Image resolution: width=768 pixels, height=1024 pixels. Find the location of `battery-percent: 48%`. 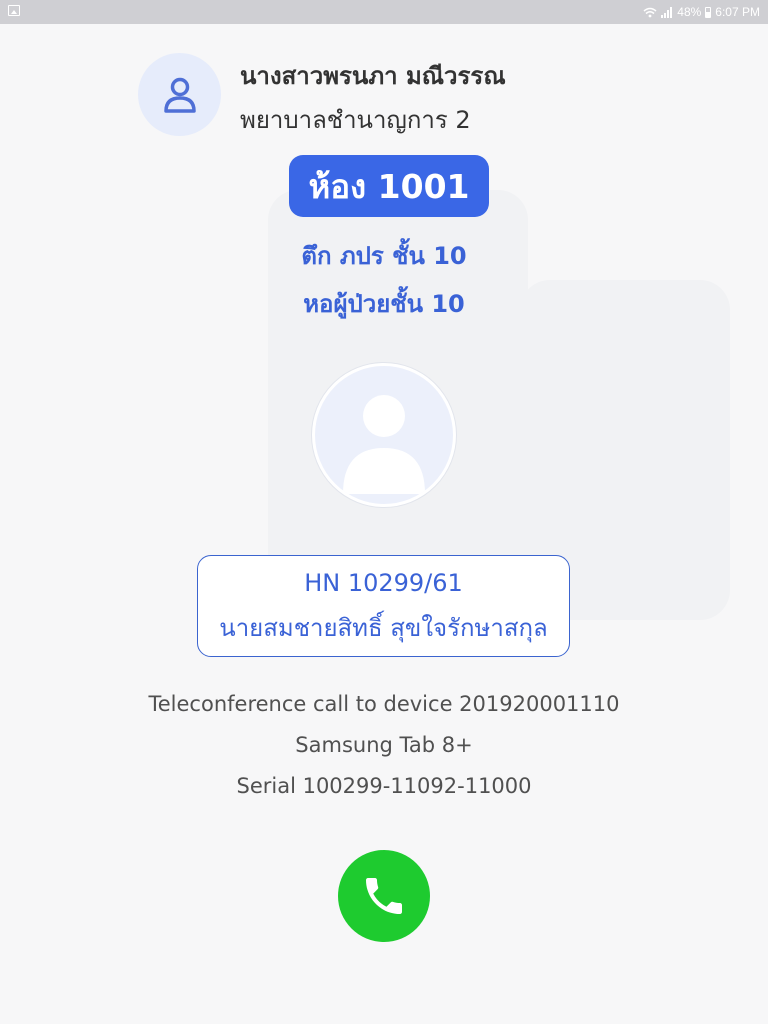

battery-percent: 48% is located at coordinates (689, 12).